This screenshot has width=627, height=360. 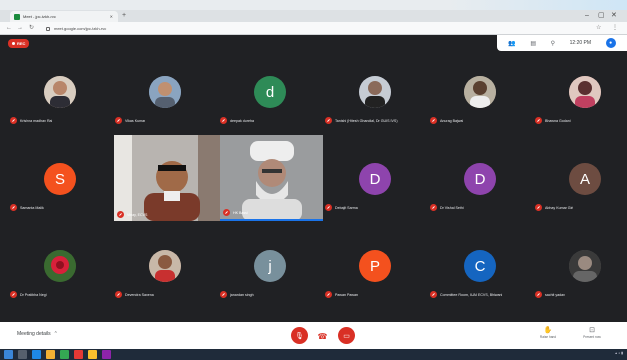 What do you see at coordinates (33, 294) in the screenshot?
I see `participant-name: Dr Pratibha Negi` at bounding box center [33, 294].